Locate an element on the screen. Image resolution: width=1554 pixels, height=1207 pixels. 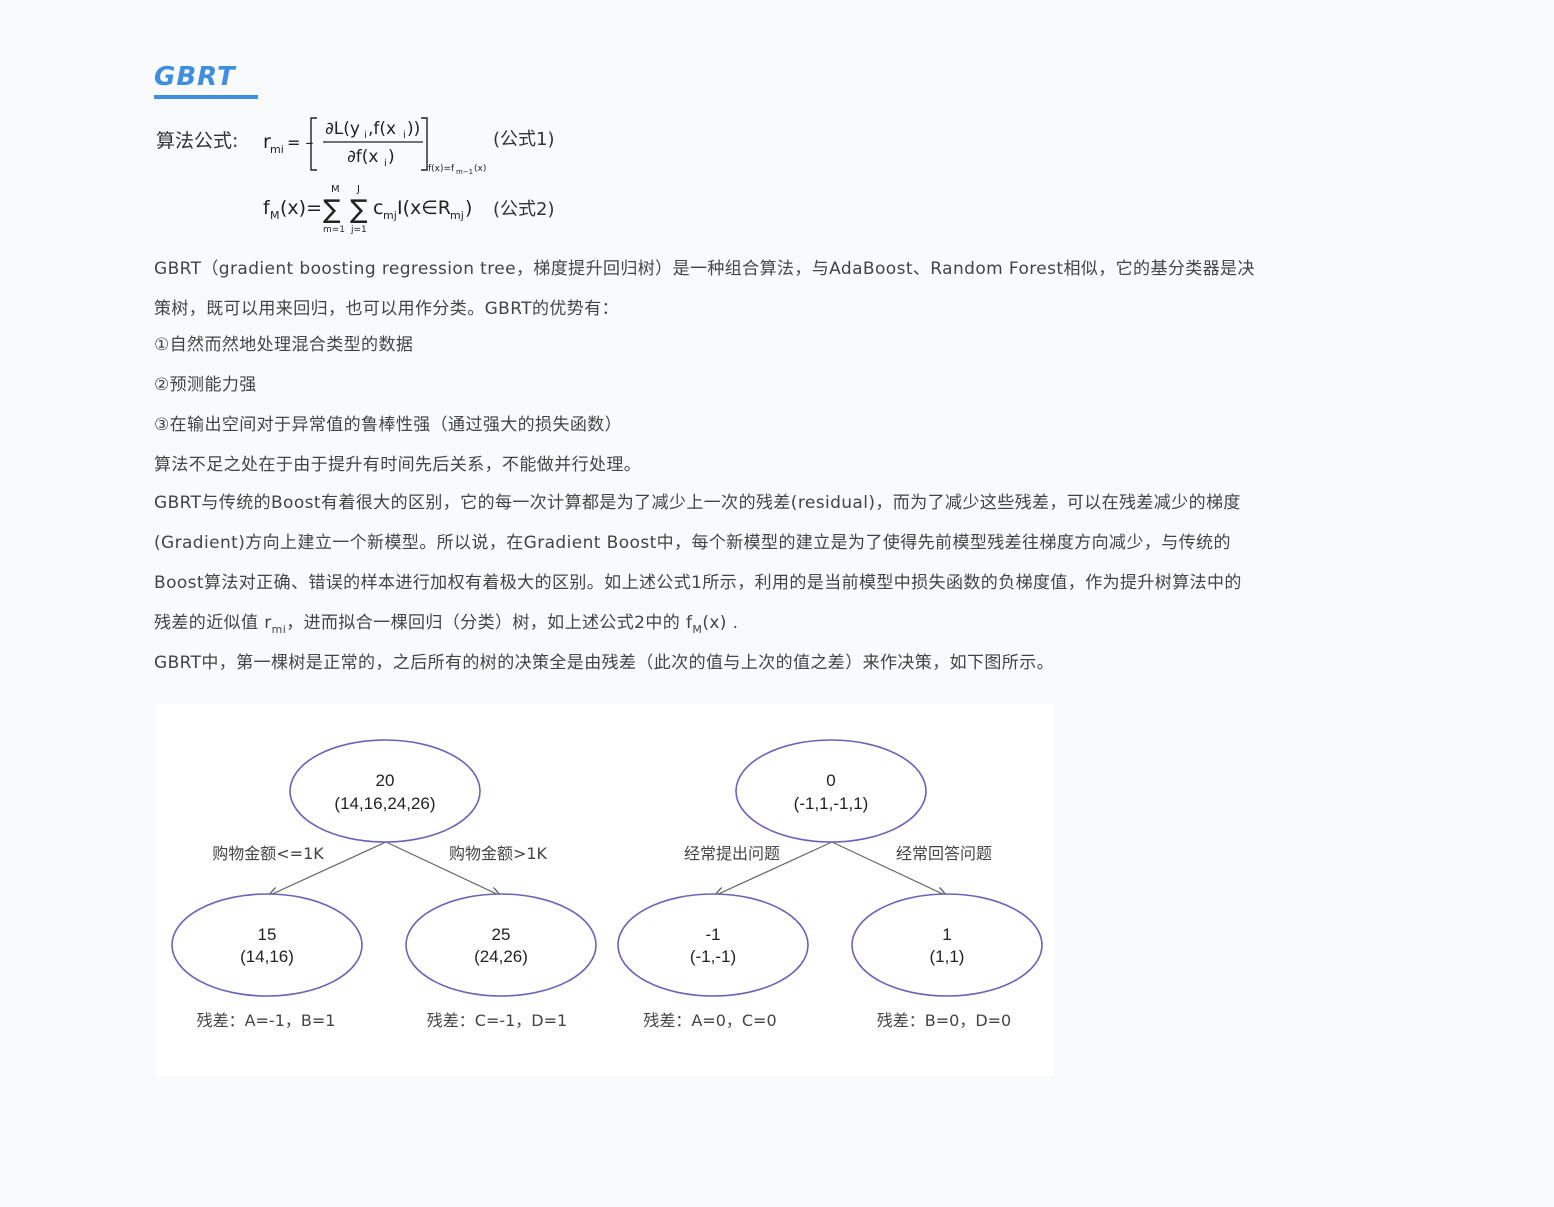
formula-2: f M (x)= M ∑ m=1 J ∑ j=1 c mj I(x∈R mj ) is located at coordinates (367, 209).